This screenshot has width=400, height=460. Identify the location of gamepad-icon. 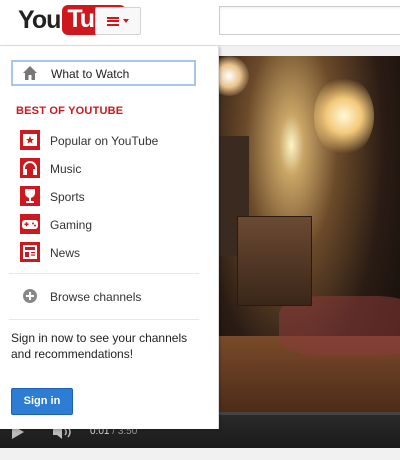
(30, 224).